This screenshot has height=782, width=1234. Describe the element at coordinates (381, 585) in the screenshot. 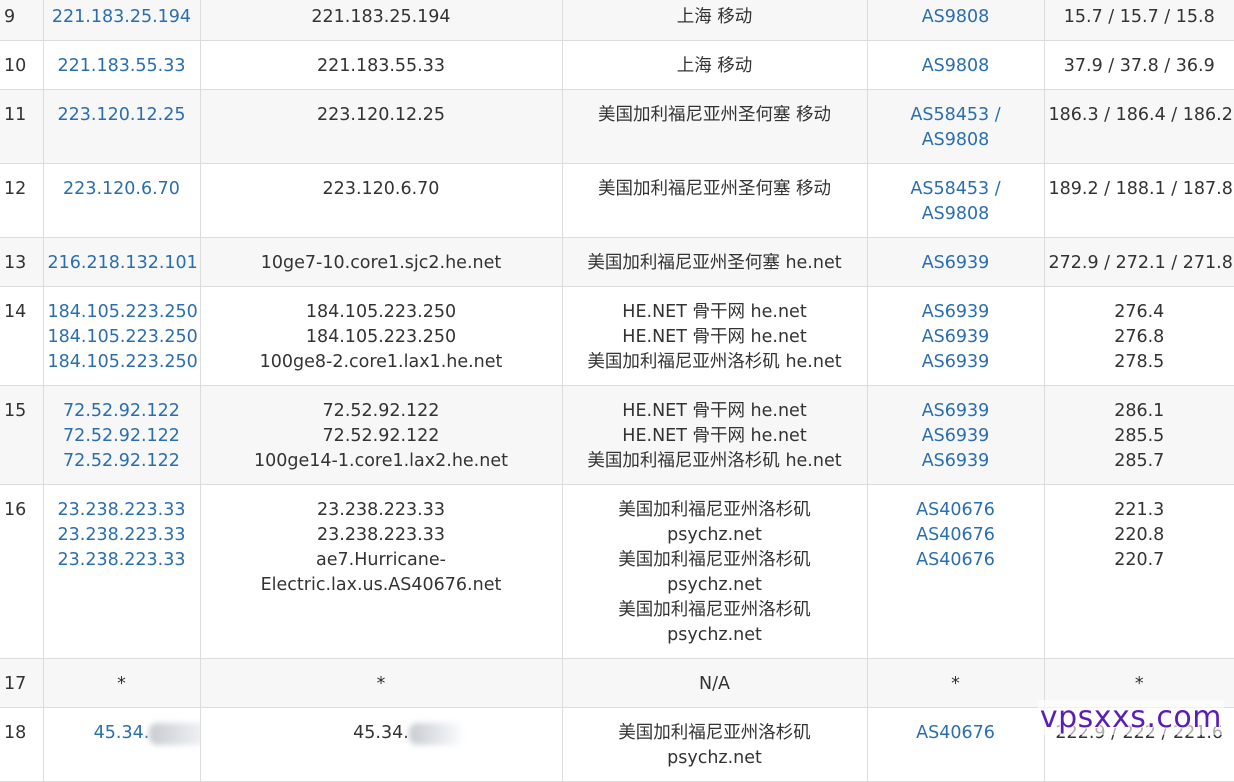

I see `hostname: Electric.lax.us.AS40676.net` at that location.